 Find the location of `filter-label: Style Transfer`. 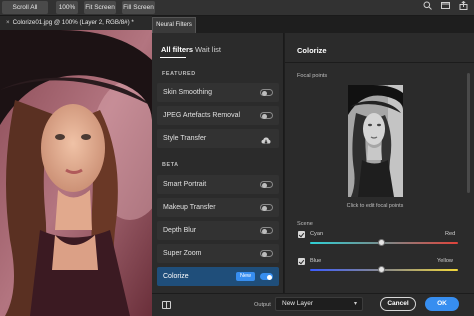

filter-label: Style Transfer is located at coordinates (185, 138).